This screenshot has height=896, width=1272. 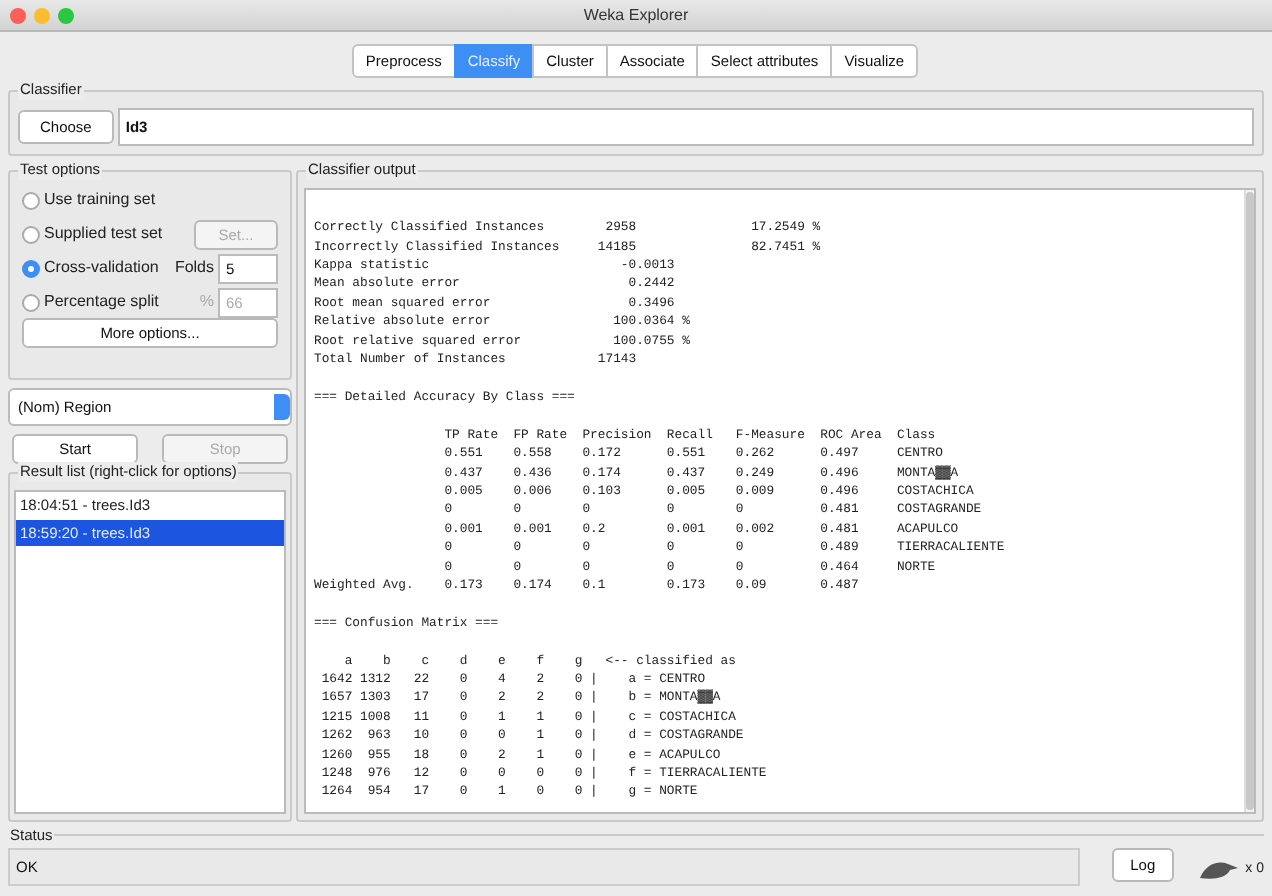 I want to click on option-label: Percentage split, so click(x=101, y=302).